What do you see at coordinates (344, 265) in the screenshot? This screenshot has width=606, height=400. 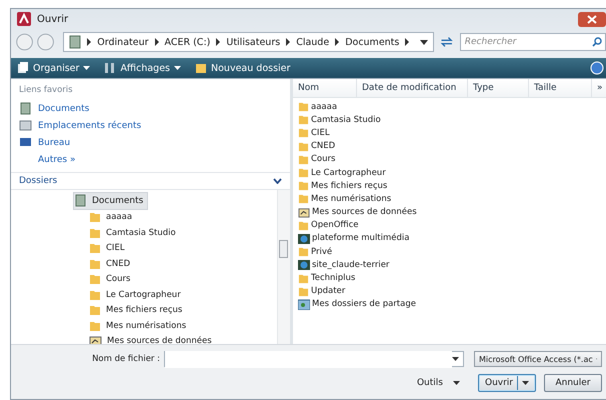 I see `file-item: site_claude-terrier` at bounding box center [344, 265].